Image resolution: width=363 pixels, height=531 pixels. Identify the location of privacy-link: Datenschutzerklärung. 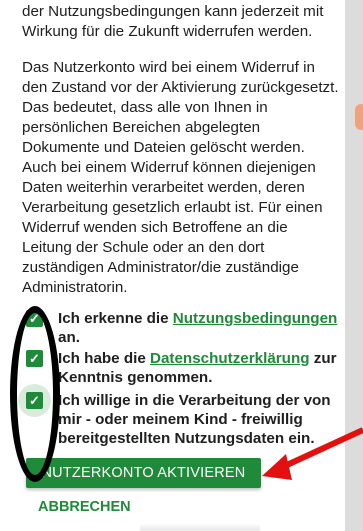
(230, 358).